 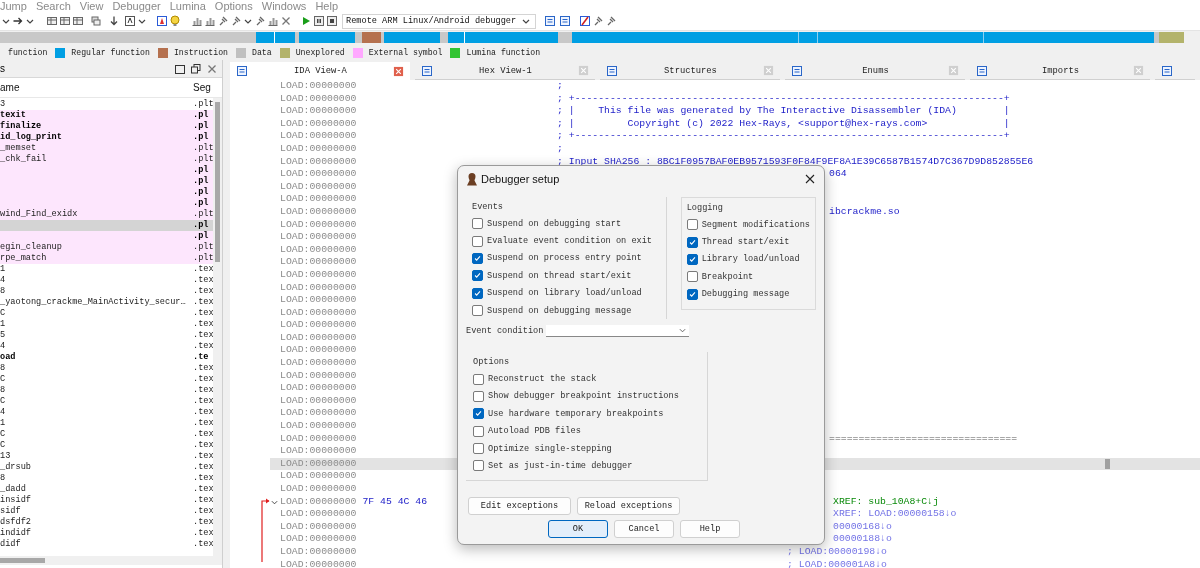 I want to click on menu-item: Debugger, so click(x=136, y=6).